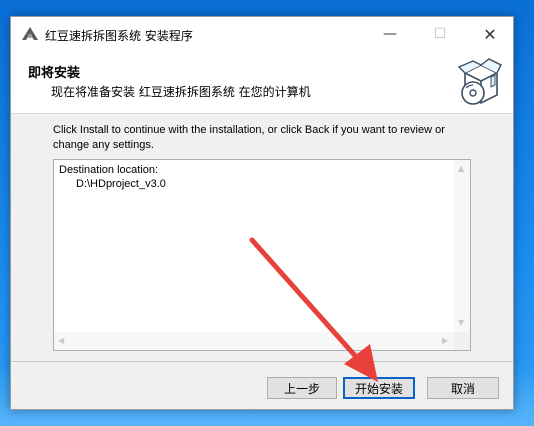  What do you see at coordinates (61, 341) in the screenshot?
I see `scroll-left-icon: ◀` at bounding box center [61, 341].